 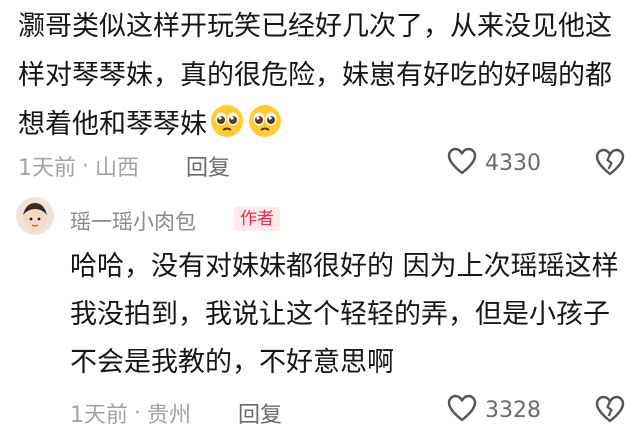 What do you see at coordinates (117, 168) in the screenshot?
I see `comment-location: 山西` at bounding box center [117, 168].